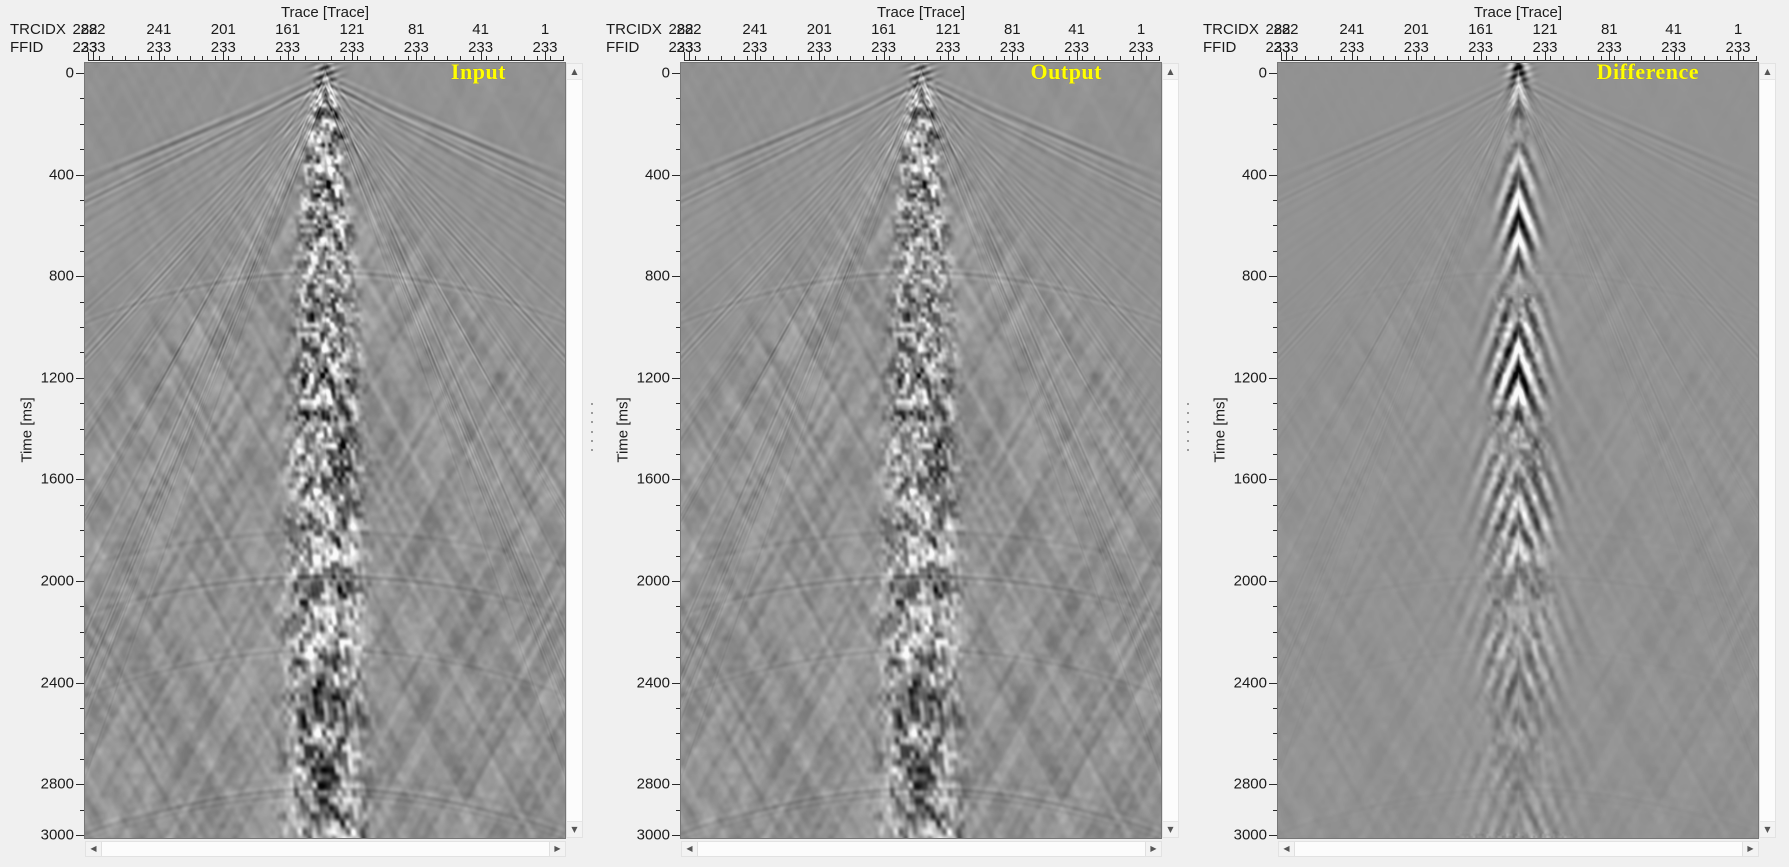 This screenshot has width=1789, height=867. Describe the element at coordinates (653, 835) in the screenshot. I see `time-tick-label: 3000` at that location.